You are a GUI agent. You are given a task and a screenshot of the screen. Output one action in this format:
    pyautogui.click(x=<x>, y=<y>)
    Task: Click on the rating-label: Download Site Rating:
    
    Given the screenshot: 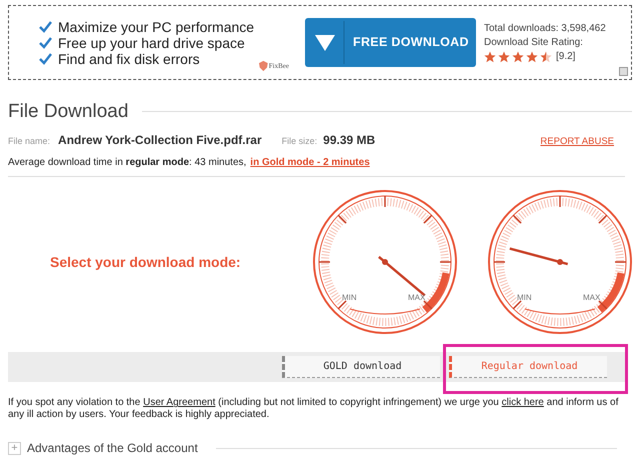 What is the action you would take?
    pyautogui.click(x=534, y=43)
    